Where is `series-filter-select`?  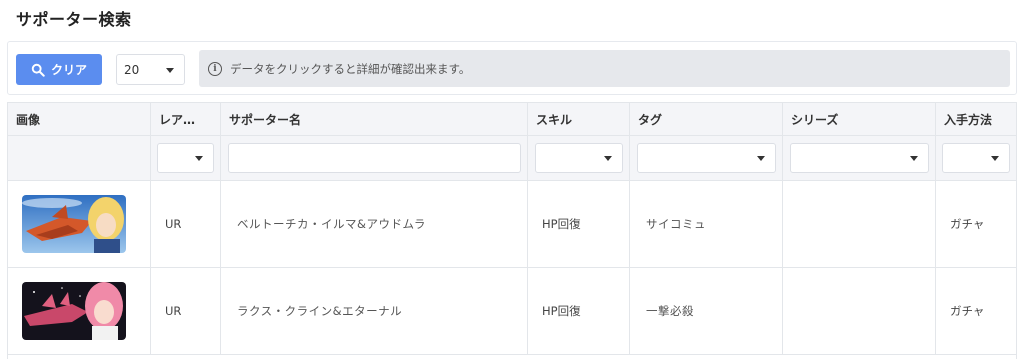 series-filter-select is located at coordinates (859, 158).